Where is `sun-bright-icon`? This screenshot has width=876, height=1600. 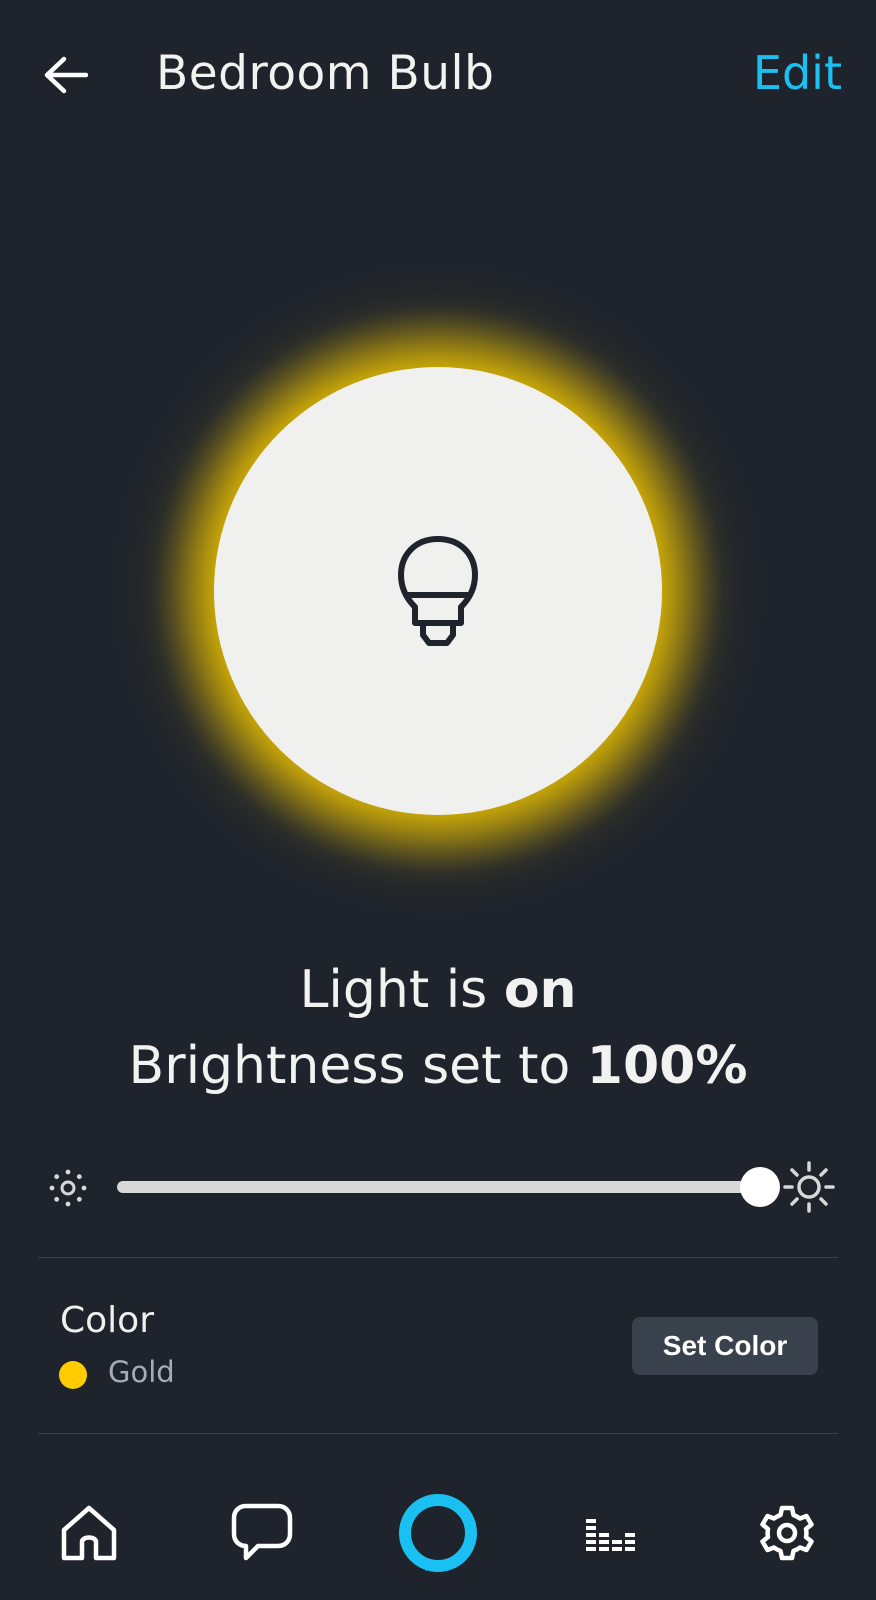
sun-bright-icon is located at coordinates (809, 1187).